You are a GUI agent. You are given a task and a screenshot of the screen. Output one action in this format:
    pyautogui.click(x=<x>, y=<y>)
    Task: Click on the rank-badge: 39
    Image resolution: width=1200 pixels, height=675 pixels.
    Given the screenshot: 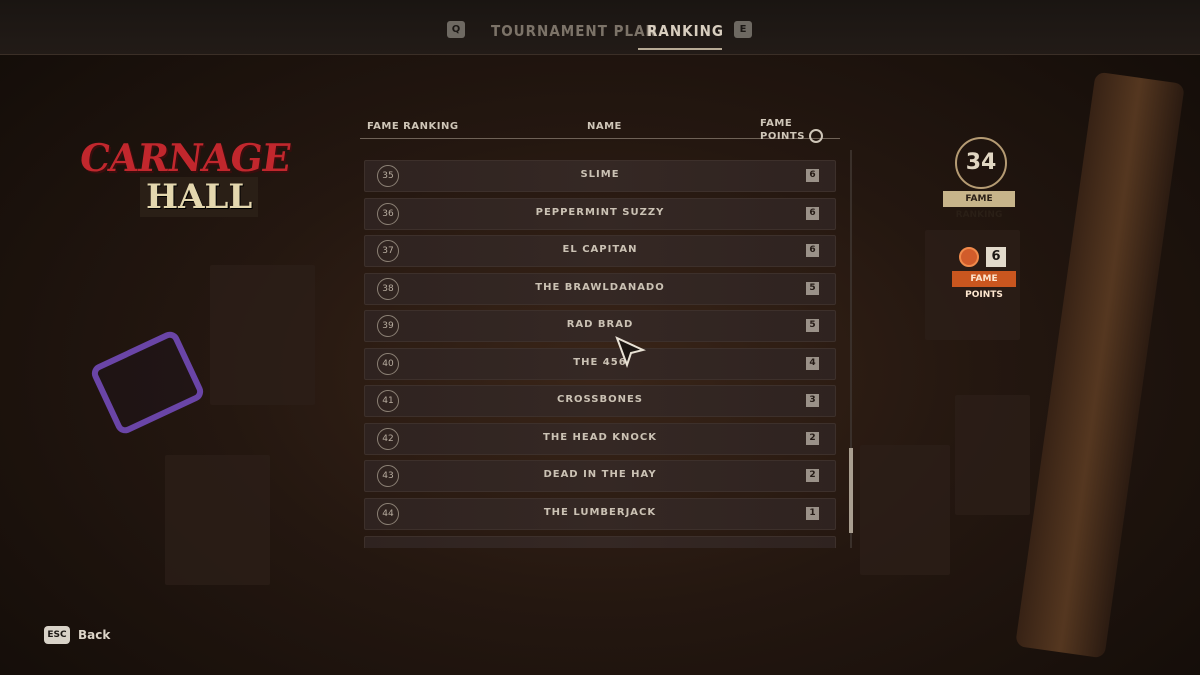 What is the action you would take?
    pyautogui.click(x=388, y=326)
    